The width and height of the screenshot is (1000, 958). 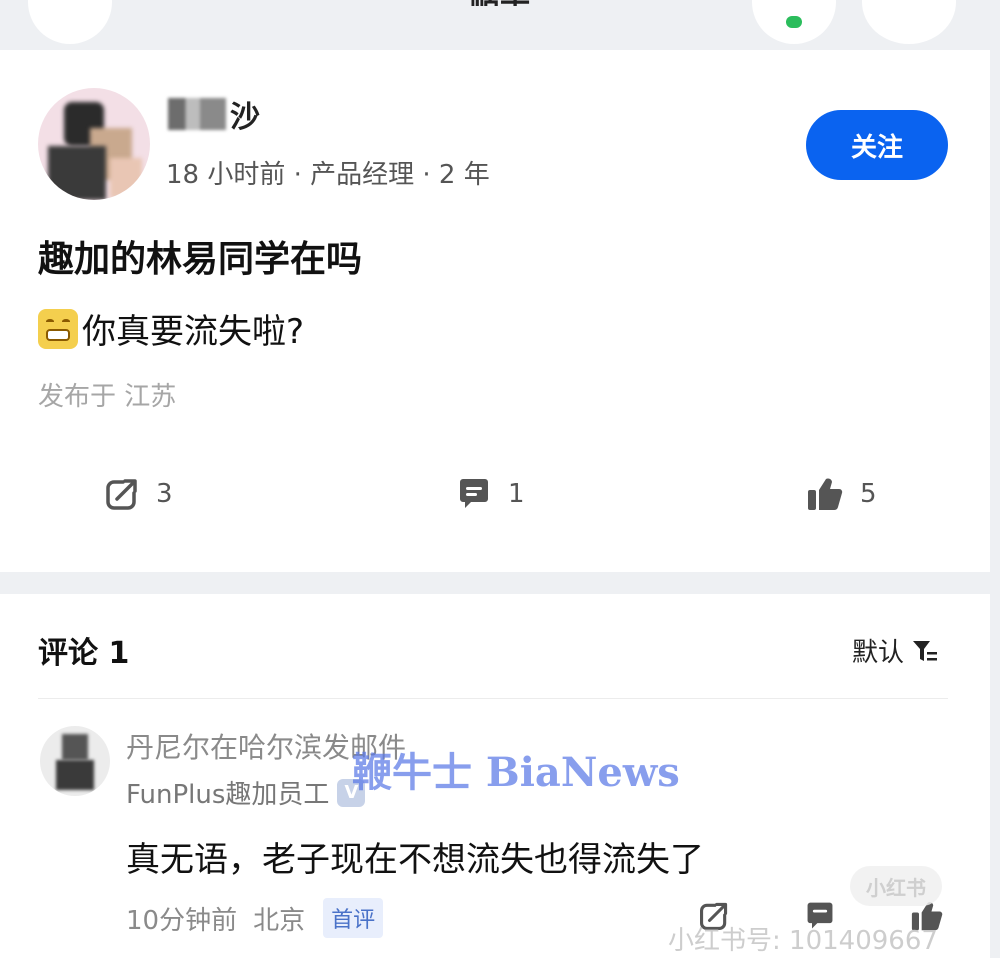 I want to click on bianews-watermark: 鞭牛士 BiaNews, so click(x=516, y=772).